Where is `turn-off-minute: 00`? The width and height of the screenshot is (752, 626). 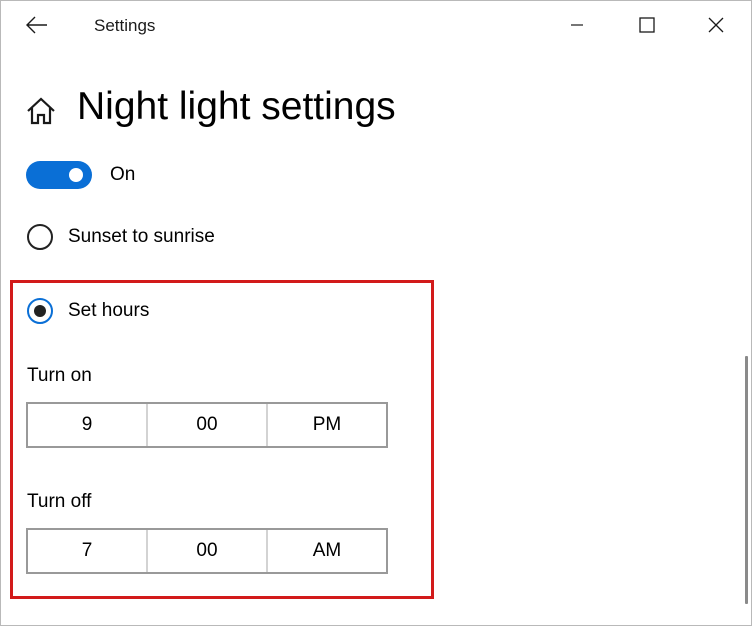 turn-off-minute: 00 is located at coordinates (206, 551).